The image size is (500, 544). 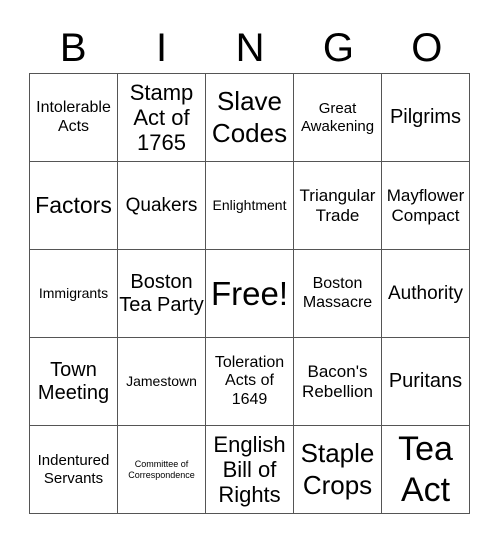 What do you see at coordinates (74, 382) in the screenshot?
I see `bingo-cell: Town Meeting` at bounding box center [74, 382].